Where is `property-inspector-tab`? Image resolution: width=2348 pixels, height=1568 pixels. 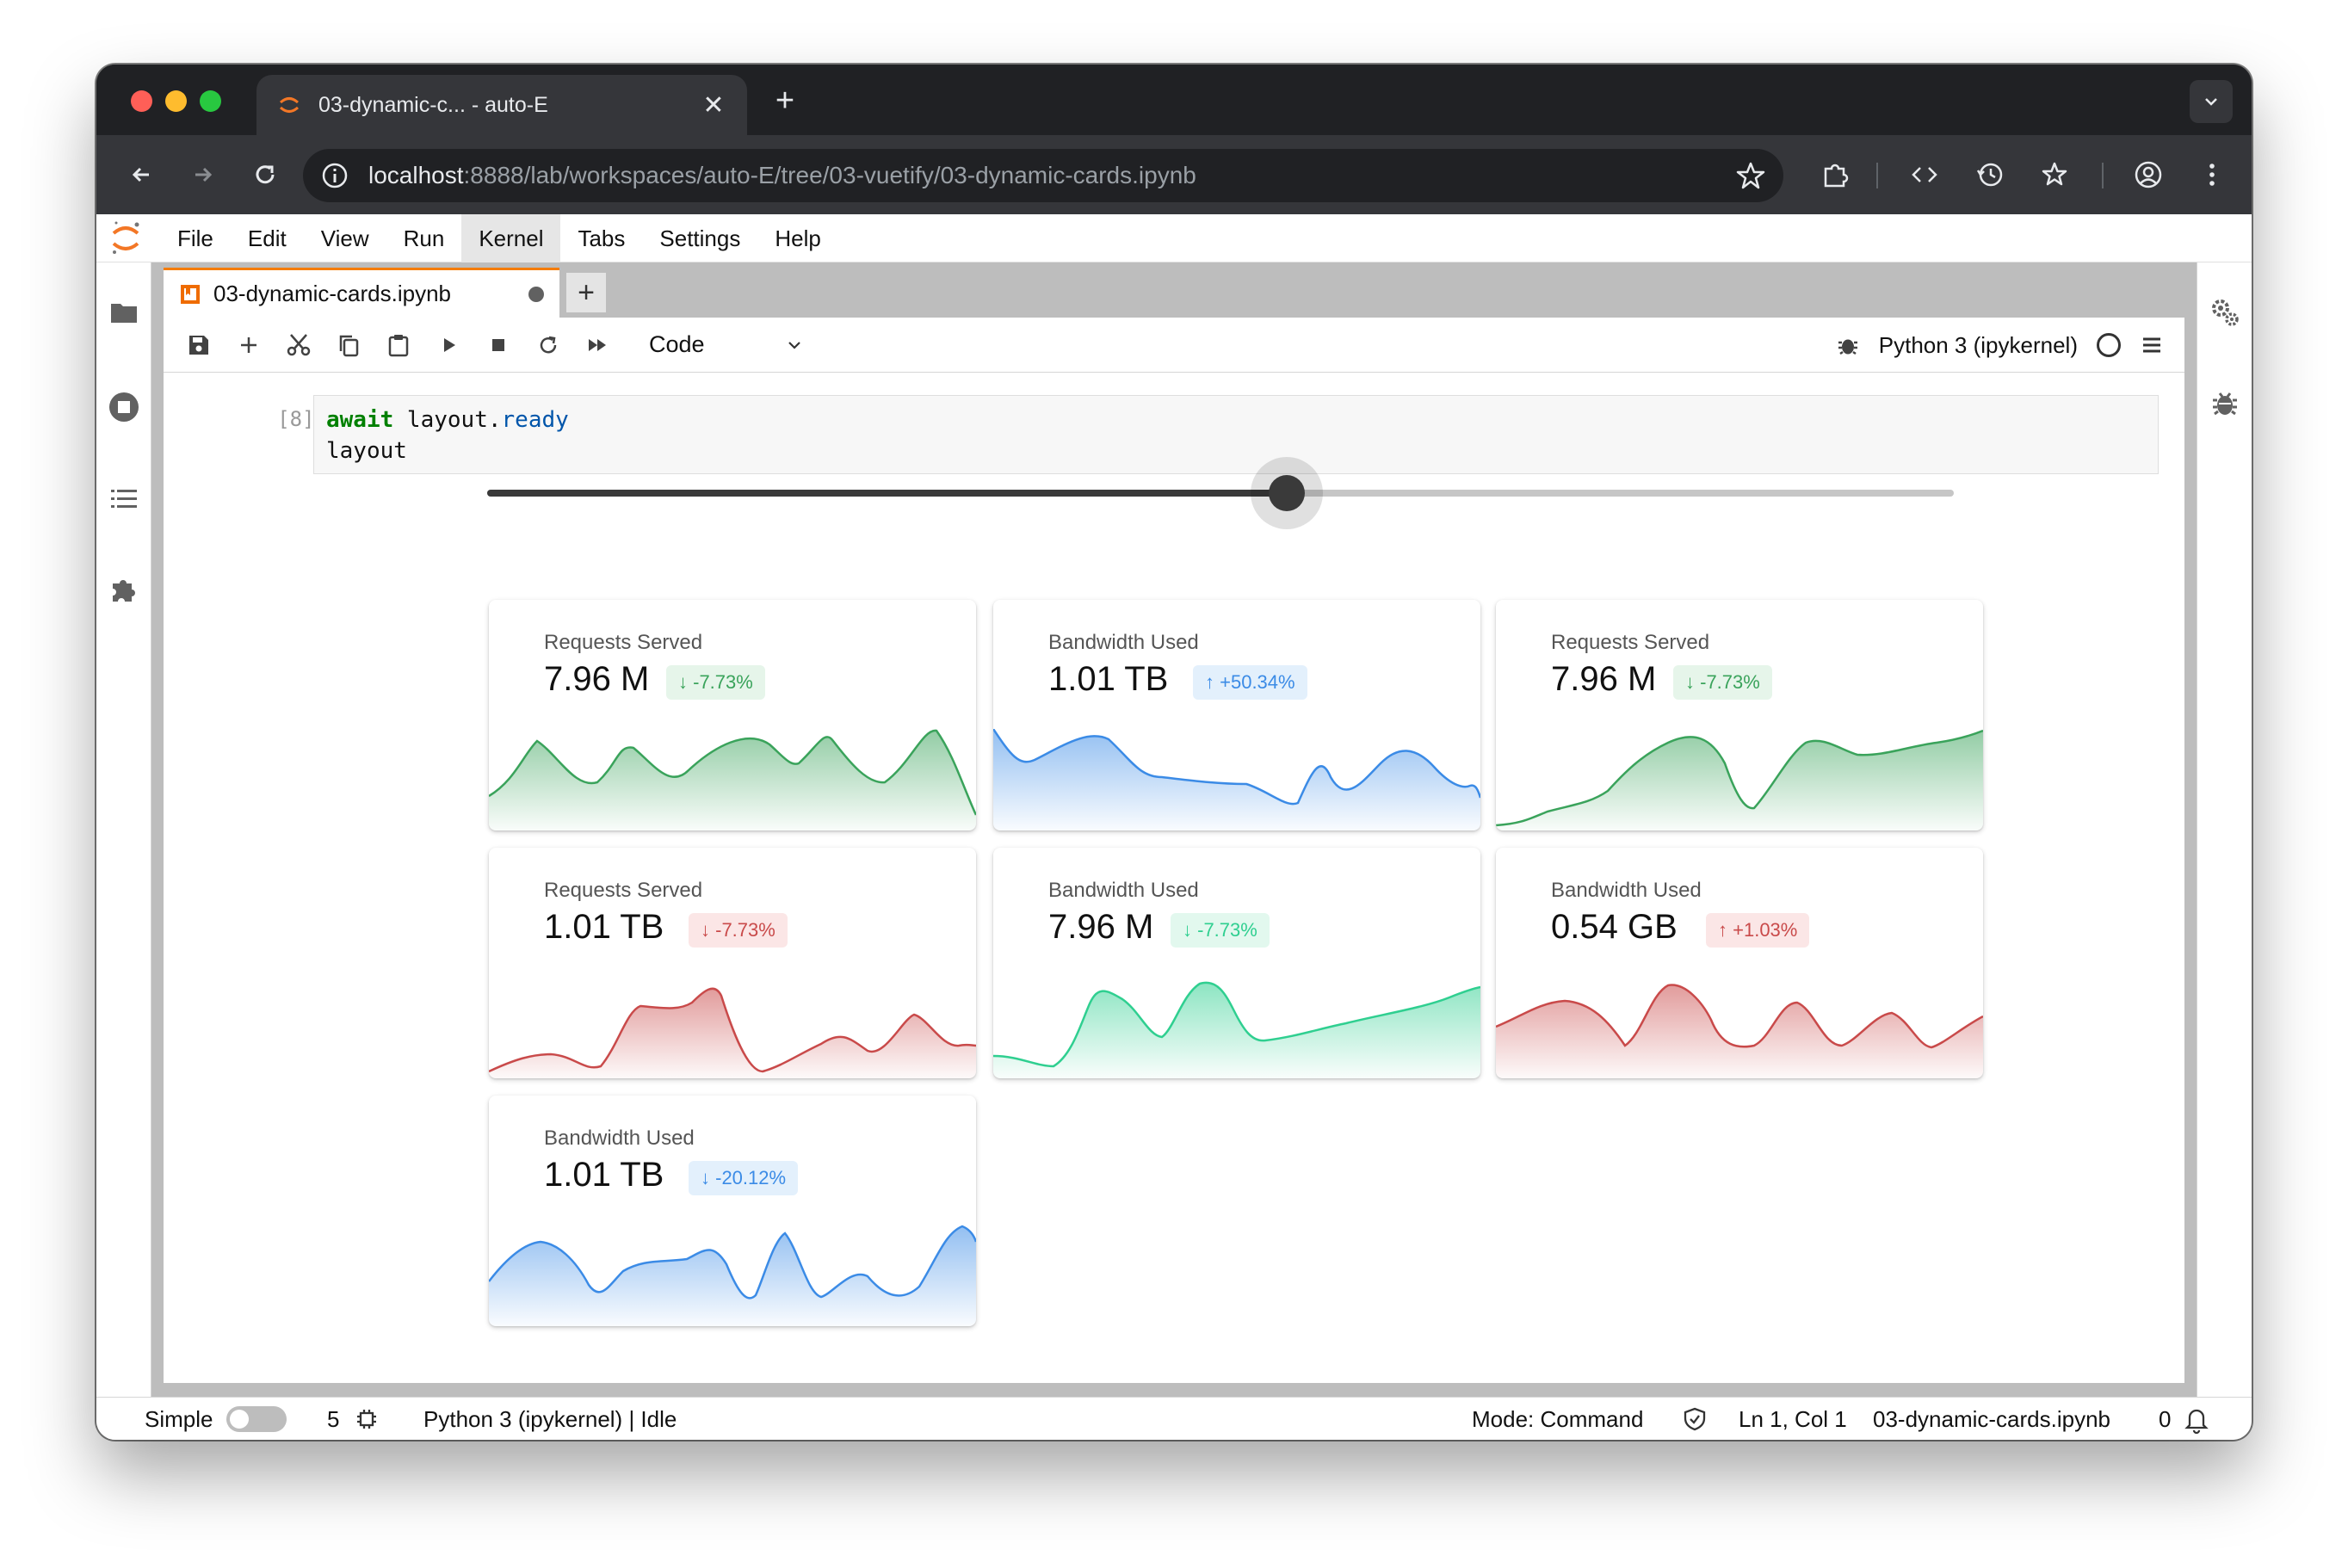 property-inspector-tab is located at coordinates (2225, 313).